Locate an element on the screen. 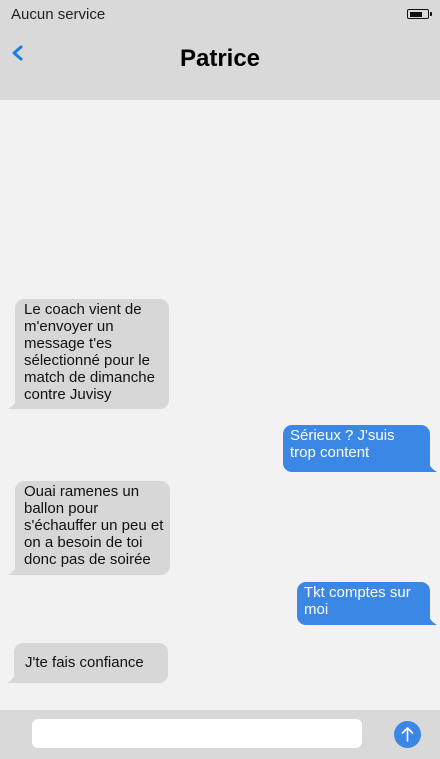  arrow-up-icon is located at coordinates (407, 734).